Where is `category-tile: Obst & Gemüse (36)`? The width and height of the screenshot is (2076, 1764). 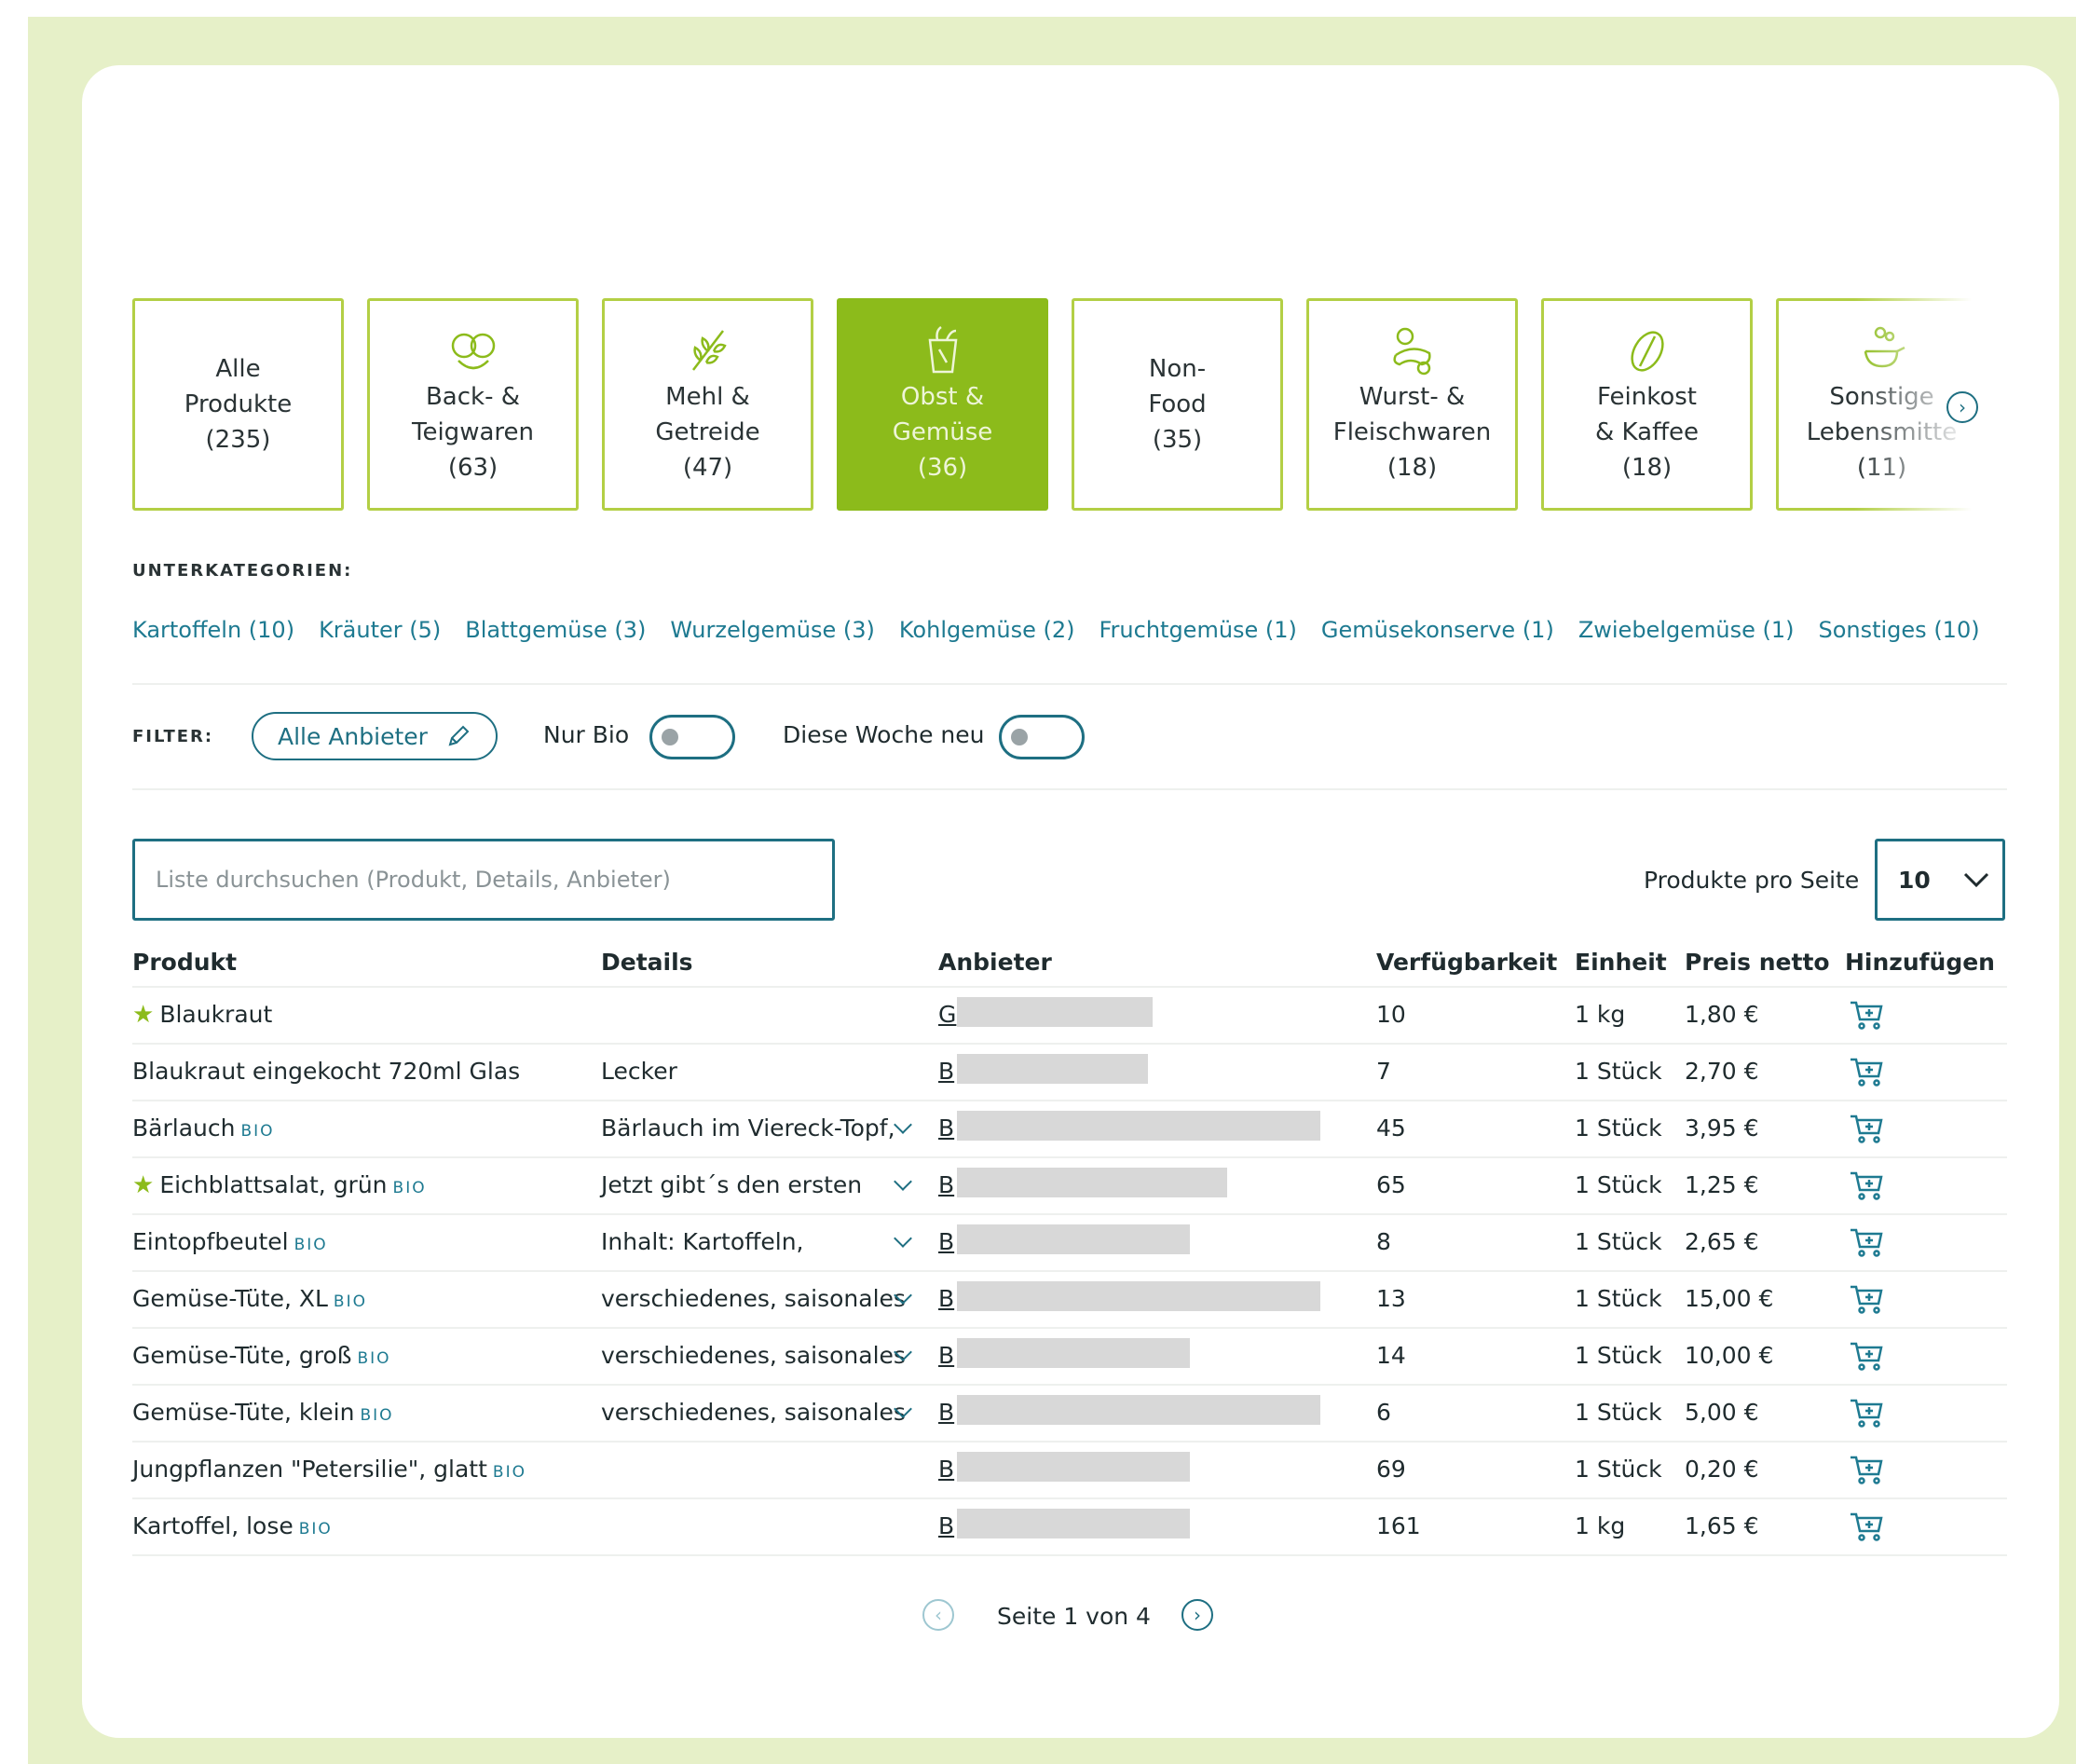 category-tile: Obst & Gemüse (36) is located at coordinates (943, 405).